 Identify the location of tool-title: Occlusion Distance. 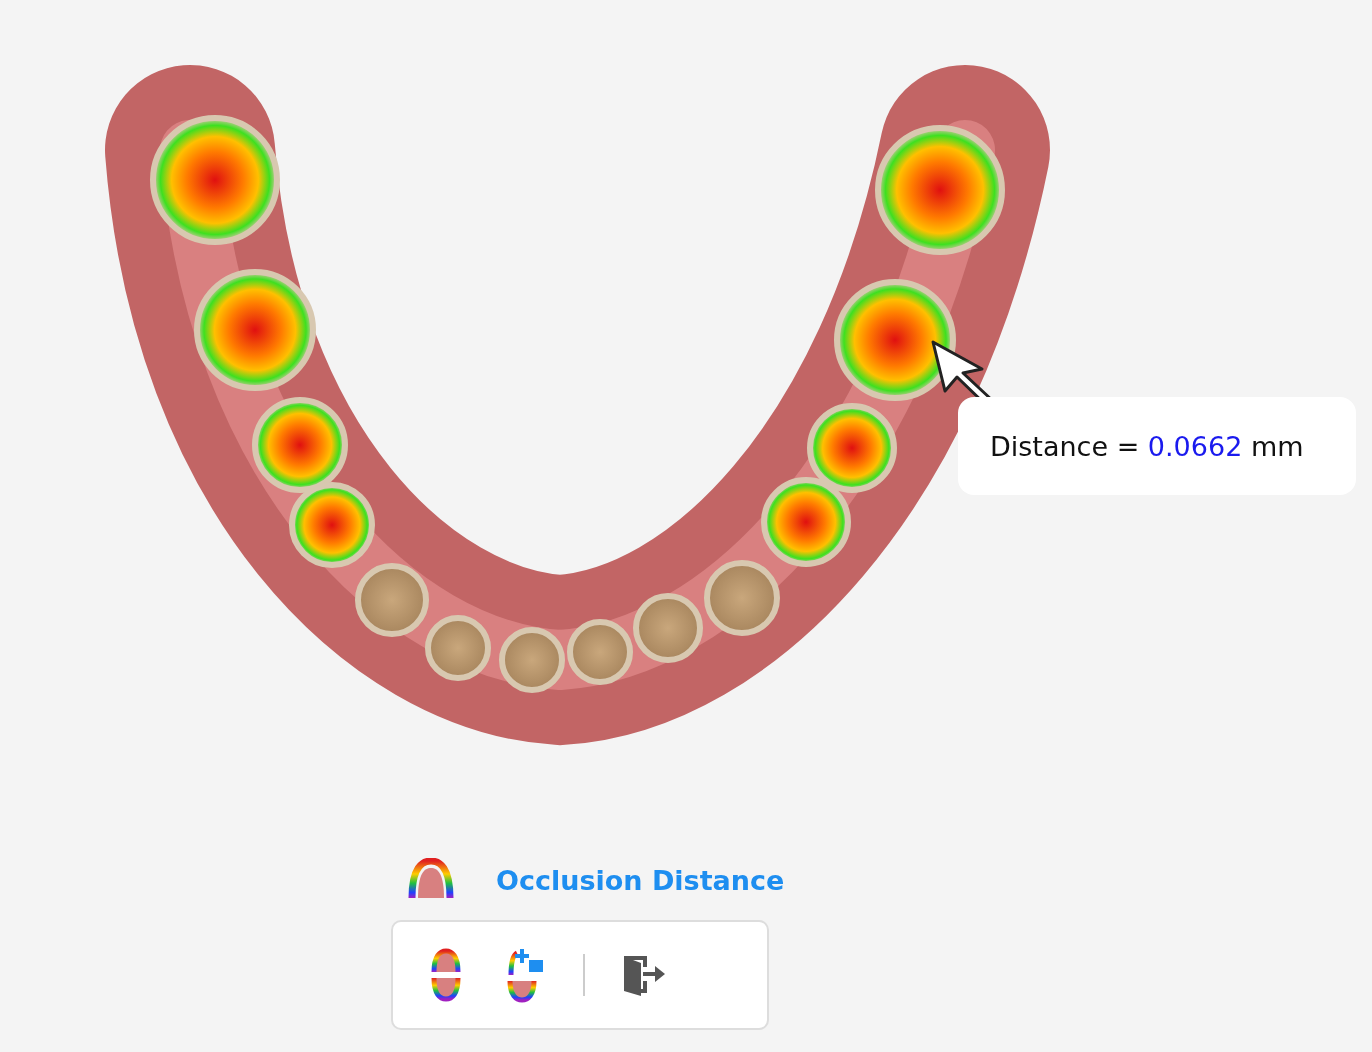
(640, 880).